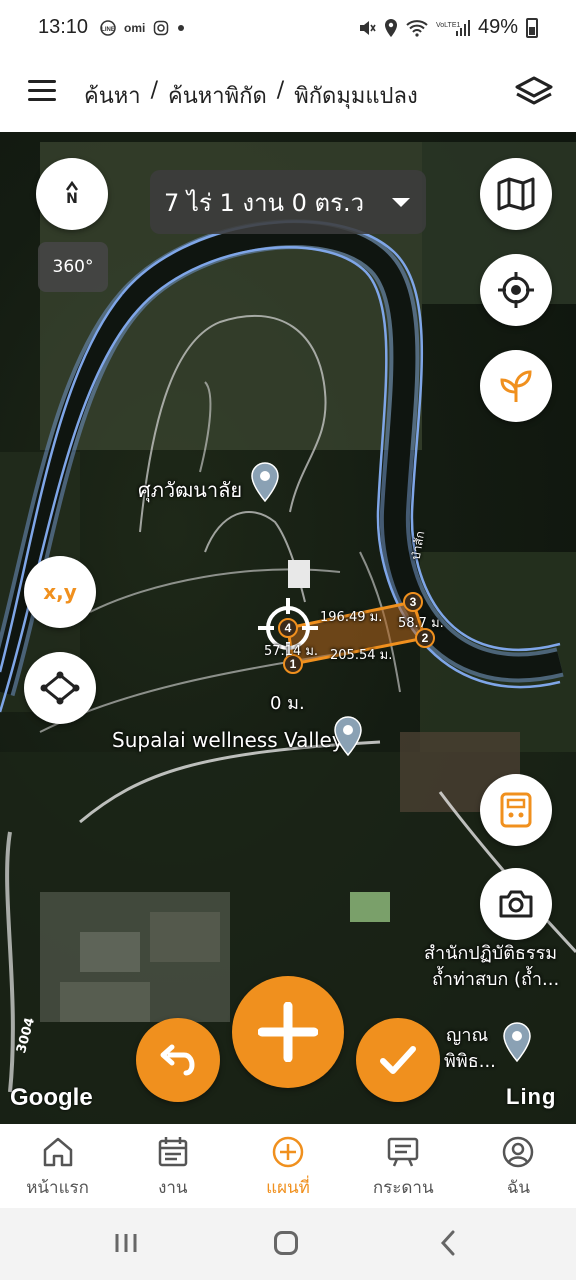  Describe the element at coordinates (72, 199) in the screenshot. I see `compass-north-label: N` at that location.